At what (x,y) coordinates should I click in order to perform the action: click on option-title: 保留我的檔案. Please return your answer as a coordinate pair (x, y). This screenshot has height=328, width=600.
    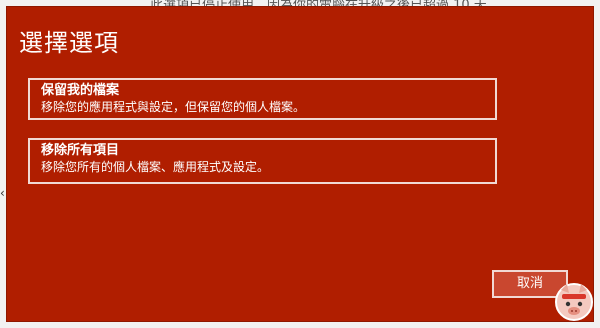
    Looking at the image, I should click on (80, 90).